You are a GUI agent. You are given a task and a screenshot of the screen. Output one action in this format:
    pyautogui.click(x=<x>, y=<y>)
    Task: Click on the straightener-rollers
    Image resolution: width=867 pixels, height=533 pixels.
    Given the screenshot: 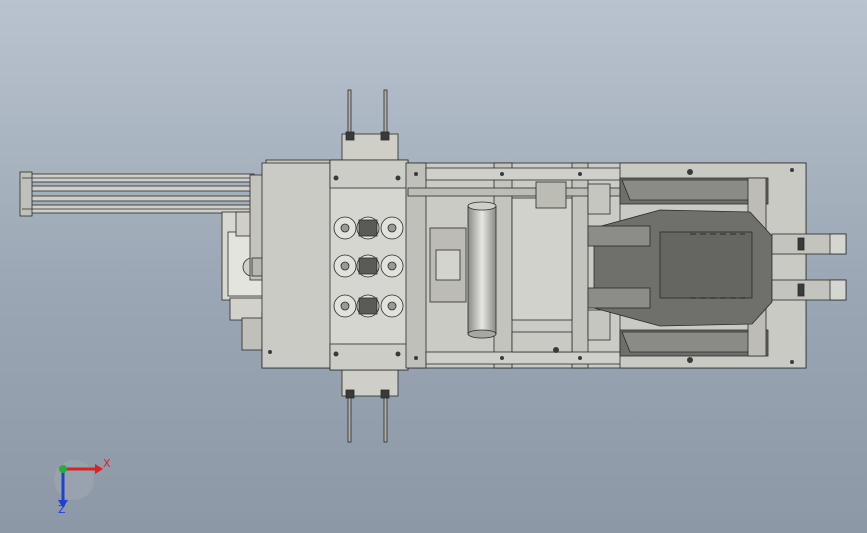 What is the action you would take?
    pyautogui.click(x=368, y=267)
    